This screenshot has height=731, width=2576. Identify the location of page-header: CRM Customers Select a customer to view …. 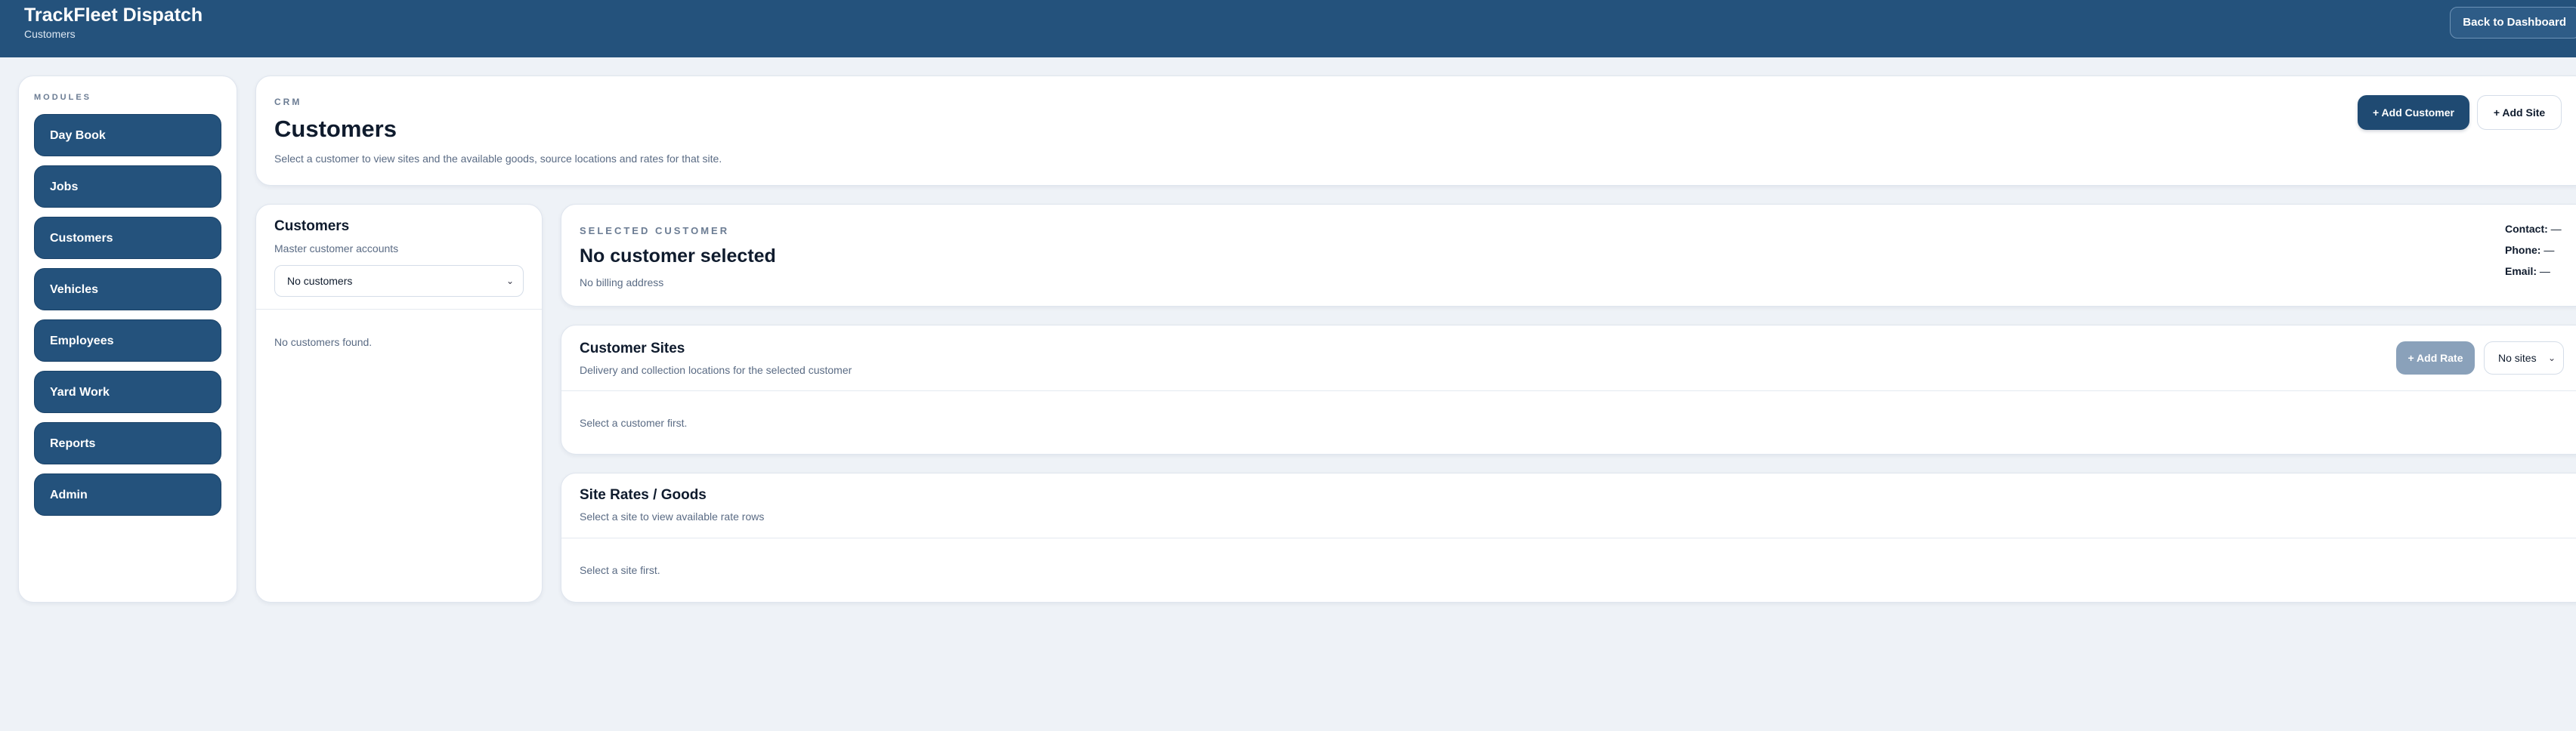
(1415, 131).